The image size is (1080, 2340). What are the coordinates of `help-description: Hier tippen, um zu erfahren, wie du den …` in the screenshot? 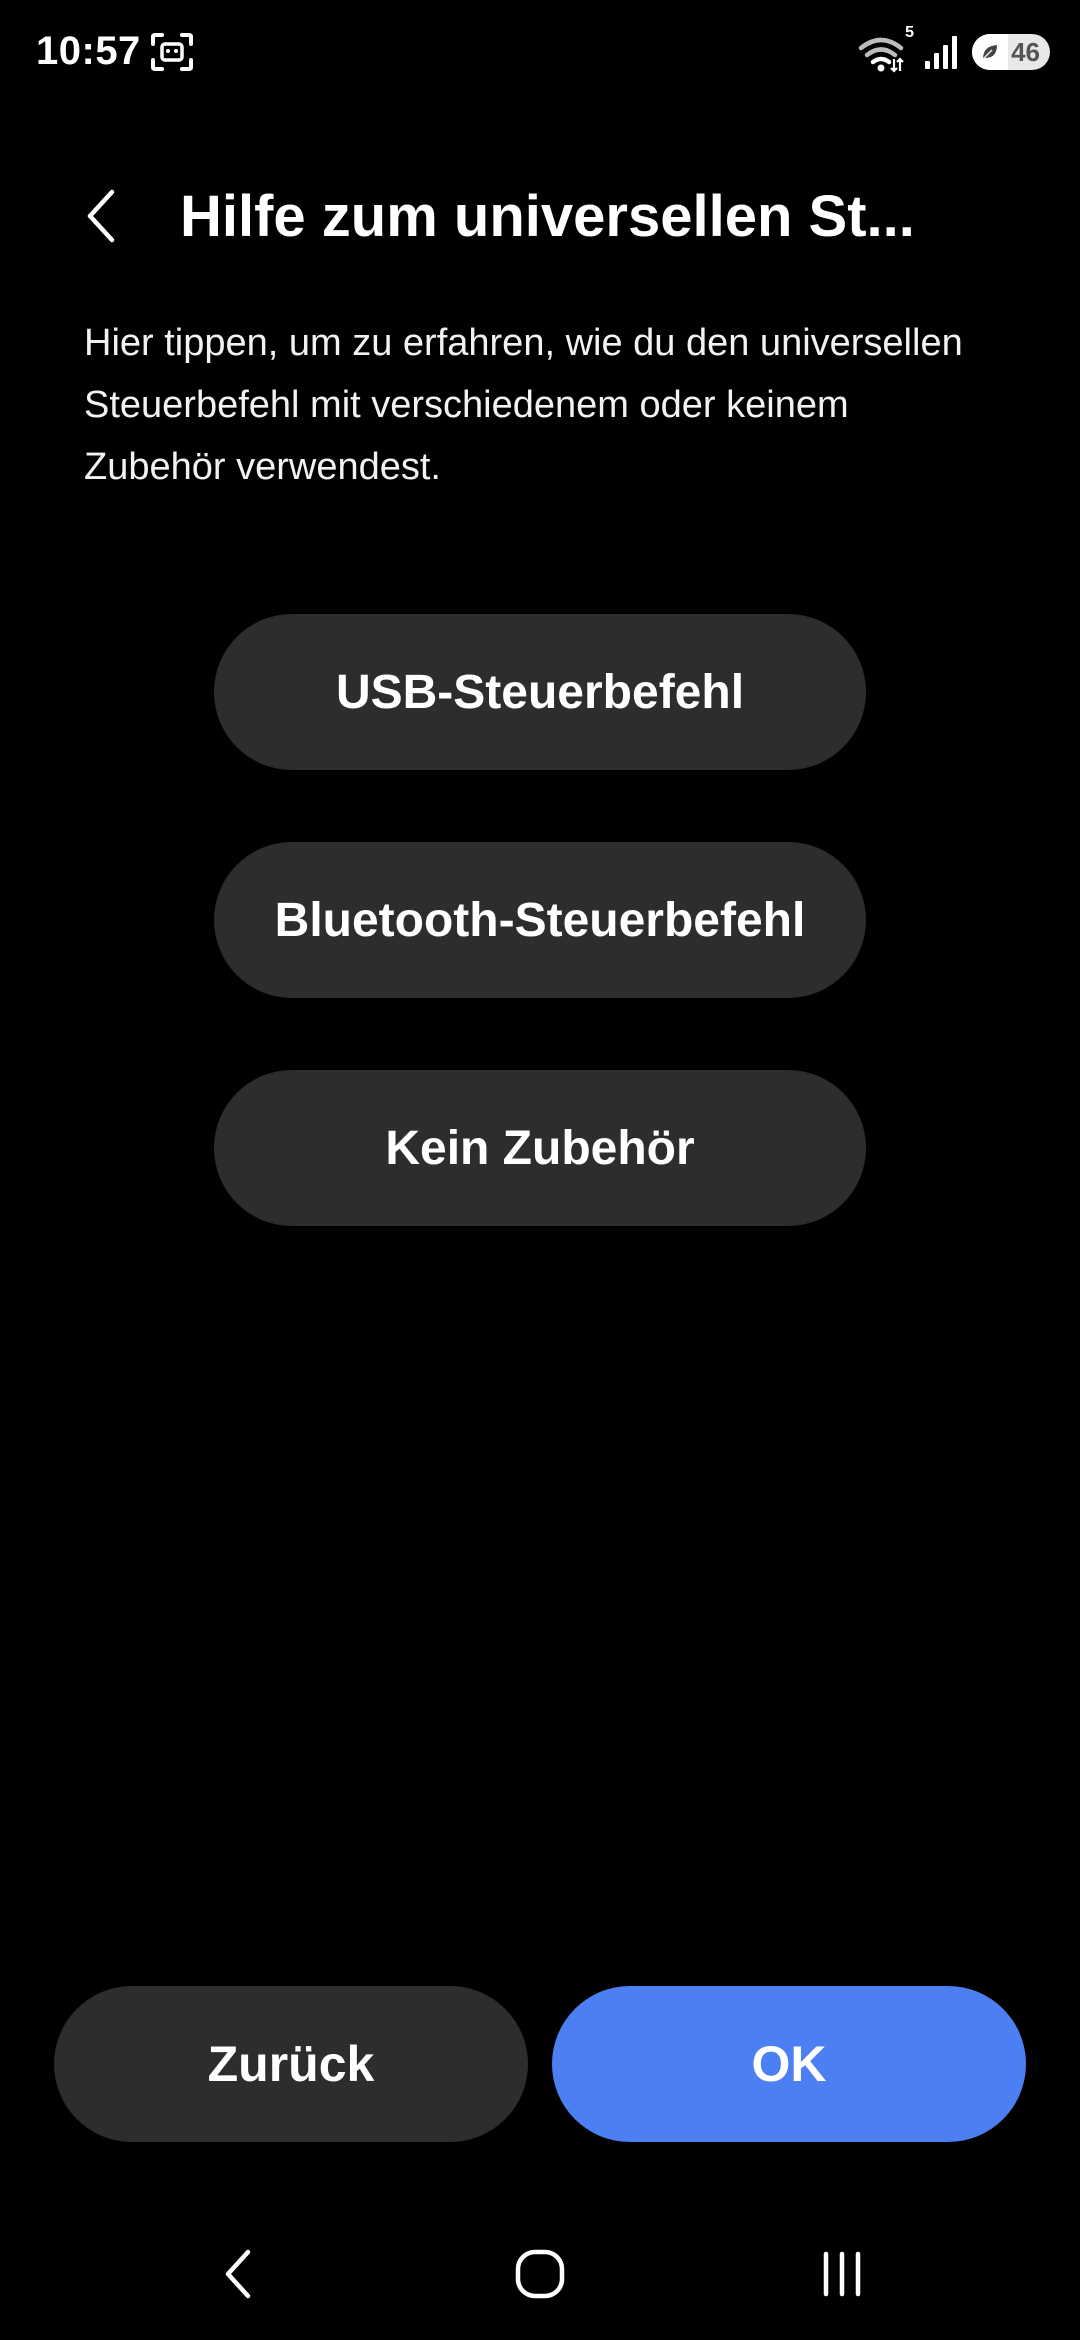 It's located at (523, 405).